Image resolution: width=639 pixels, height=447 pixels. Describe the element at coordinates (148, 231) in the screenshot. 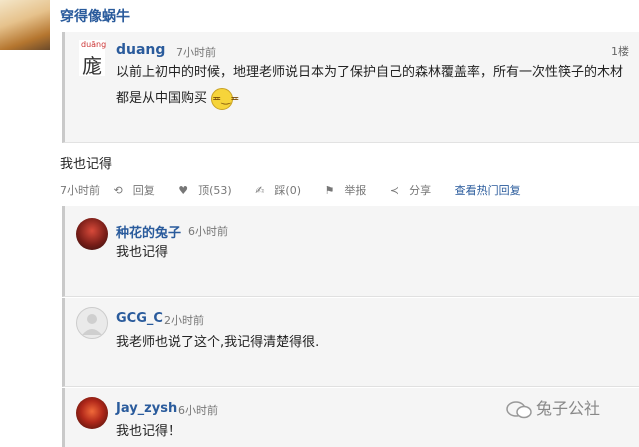

I see `reply-username: 种花的兔子` at that location.